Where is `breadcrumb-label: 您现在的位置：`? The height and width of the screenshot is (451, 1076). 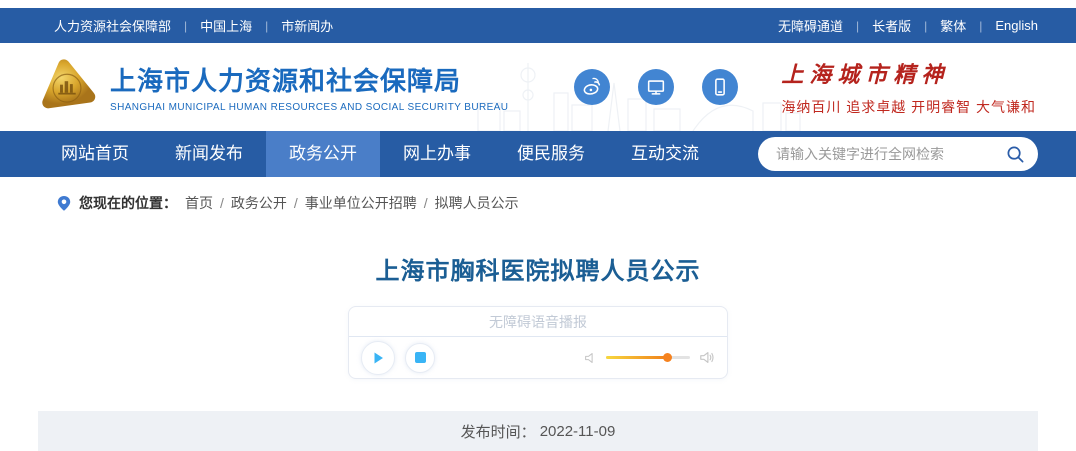 breadcrumb-label: 您现在的位置： is located at coordinates (128, 203).